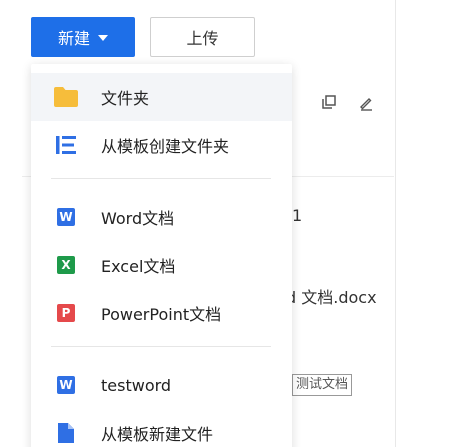 This screenshot has height=447, width=469. What do you see at coordinates (73, 38) in the screenshot?
I see `new-button-label: 新建` at bounding box center [73, 38].